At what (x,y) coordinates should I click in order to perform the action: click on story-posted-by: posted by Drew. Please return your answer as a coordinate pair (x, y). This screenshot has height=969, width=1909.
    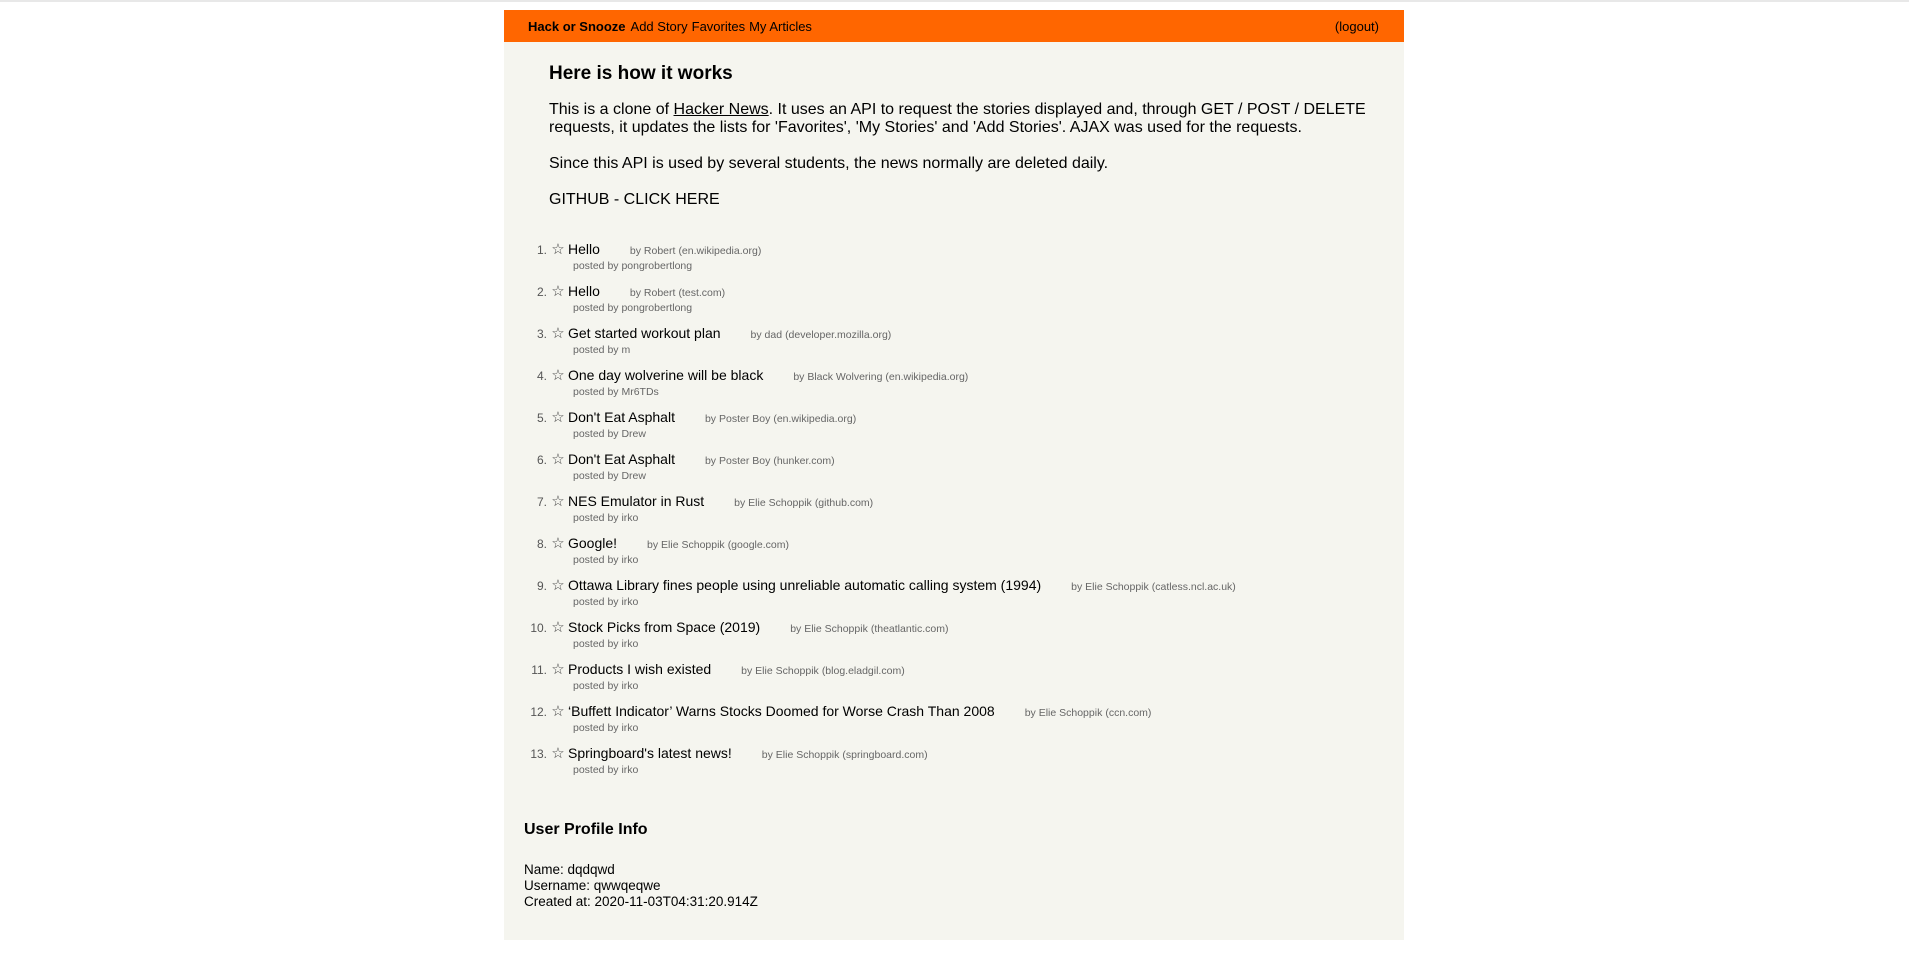
    Looking at the image, I should click on (609, 476).